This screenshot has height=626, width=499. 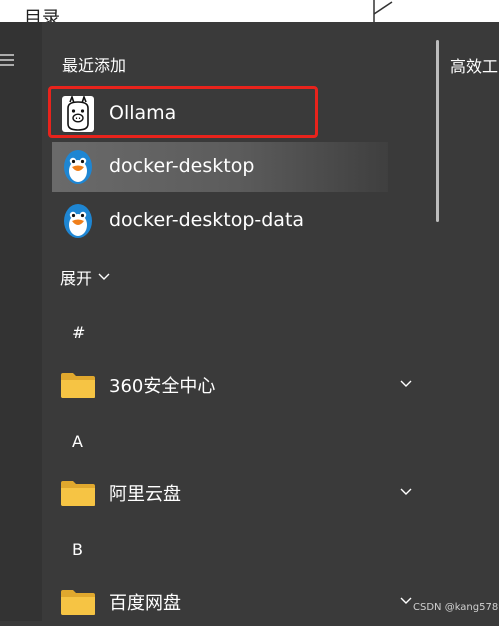 I want to click on background-window-strip: 目录, so click(x=249, y=11).